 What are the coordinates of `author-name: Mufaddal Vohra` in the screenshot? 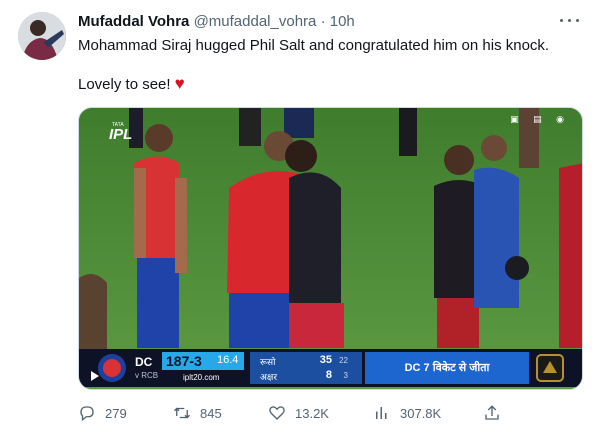 It's located at (133, 21).